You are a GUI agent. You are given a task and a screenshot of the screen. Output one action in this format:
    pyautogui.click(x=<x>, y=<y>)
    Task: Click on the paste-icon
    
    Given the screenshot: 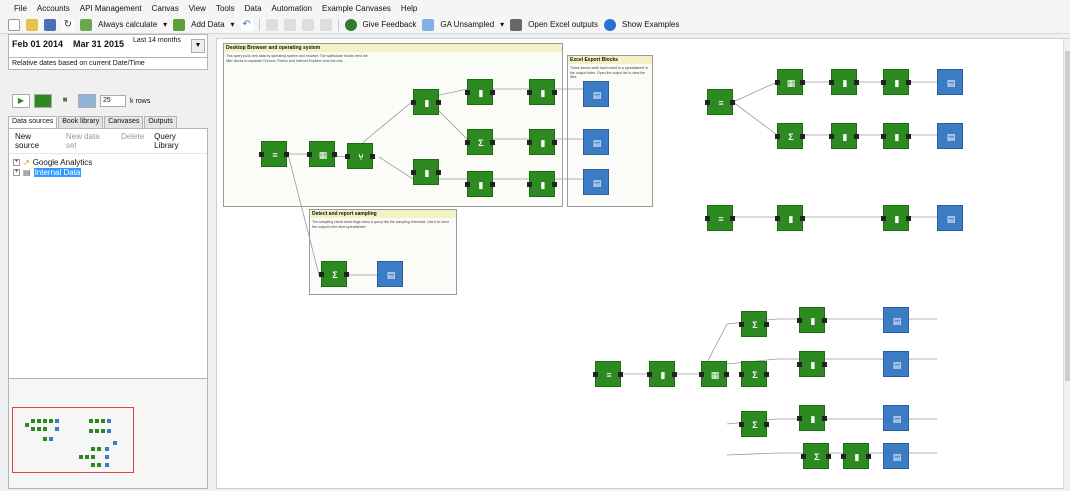 What is the action you would take?
    pyautogui.click(x=289, y=24)
    